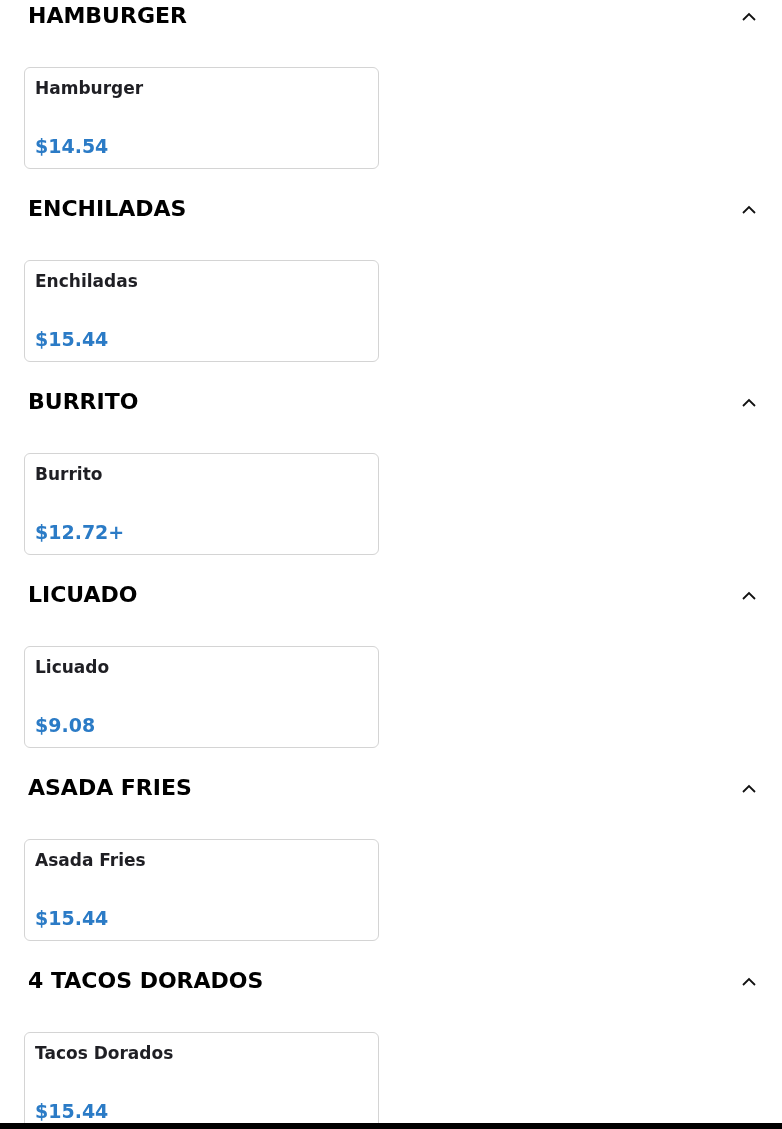 The width and height of the screenshot is (782, 1129). Describe the element at coordinates (201, 697) in the screenshot. I see `menu-item-card: Licuado $9.08` at that location.